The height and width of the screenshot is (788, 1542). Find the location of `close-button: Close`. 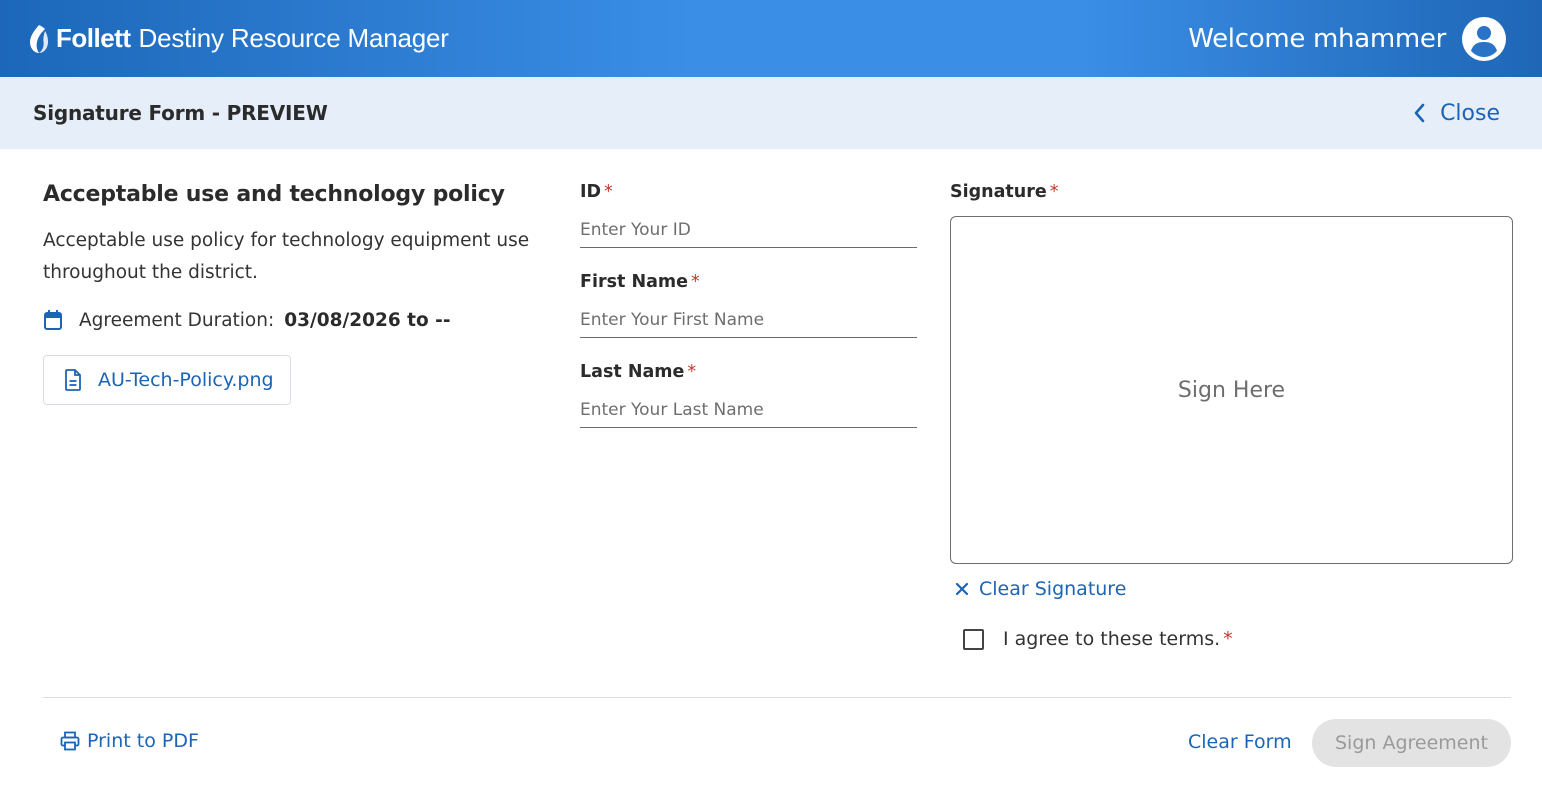

close-button: Close is located at coordinates (1456, 113).